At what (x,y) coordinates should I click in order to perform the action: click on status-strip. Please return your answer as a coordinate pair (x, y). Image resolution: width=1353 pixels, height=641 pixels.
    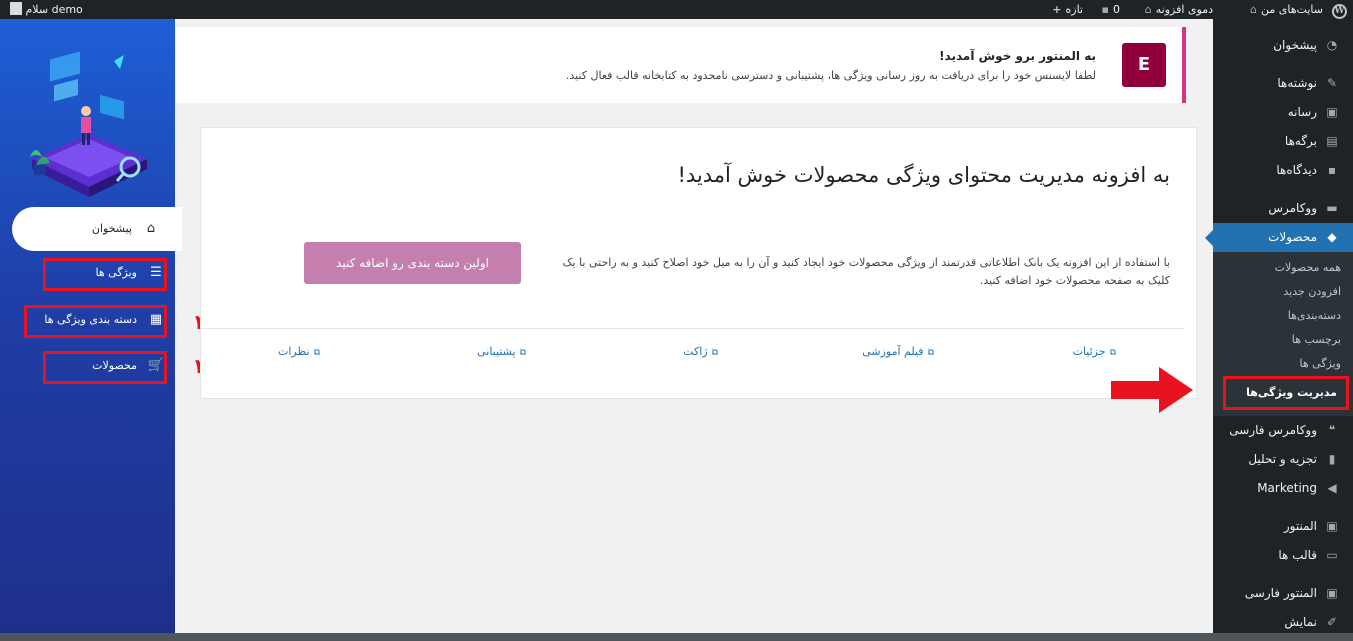
    Looking at the image, I should click on (676, 637).